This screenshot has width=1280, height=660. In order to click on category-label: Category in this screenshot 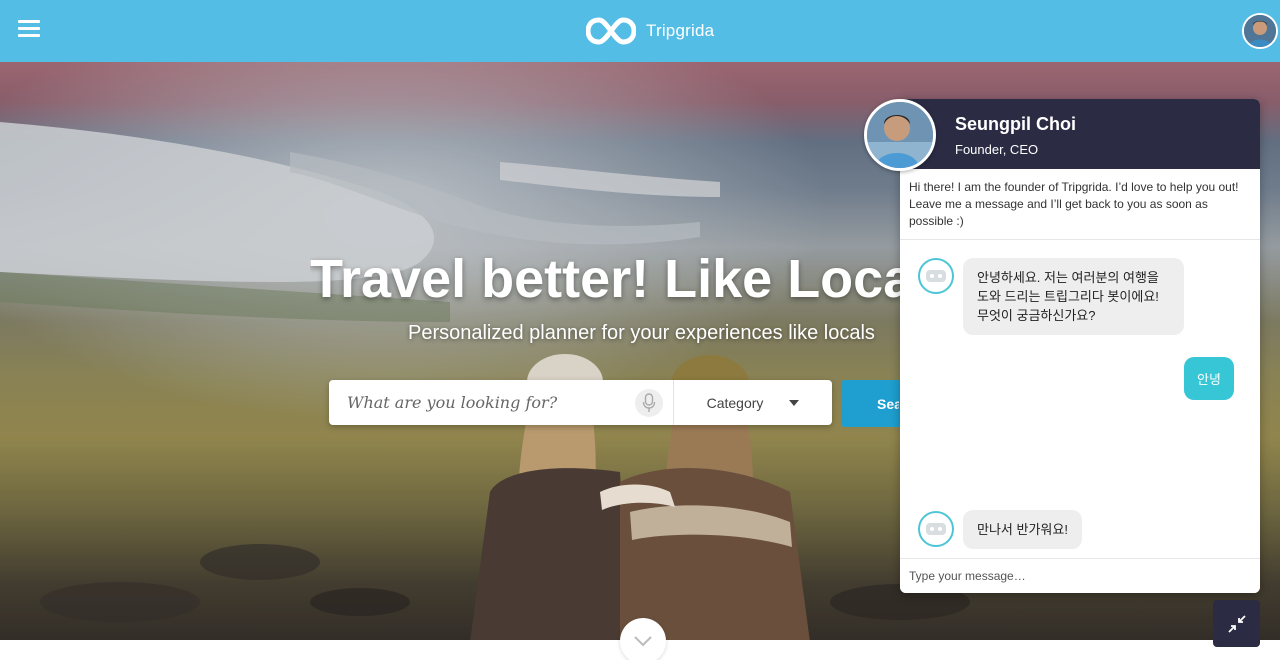, I will do `click(735, 402)`.